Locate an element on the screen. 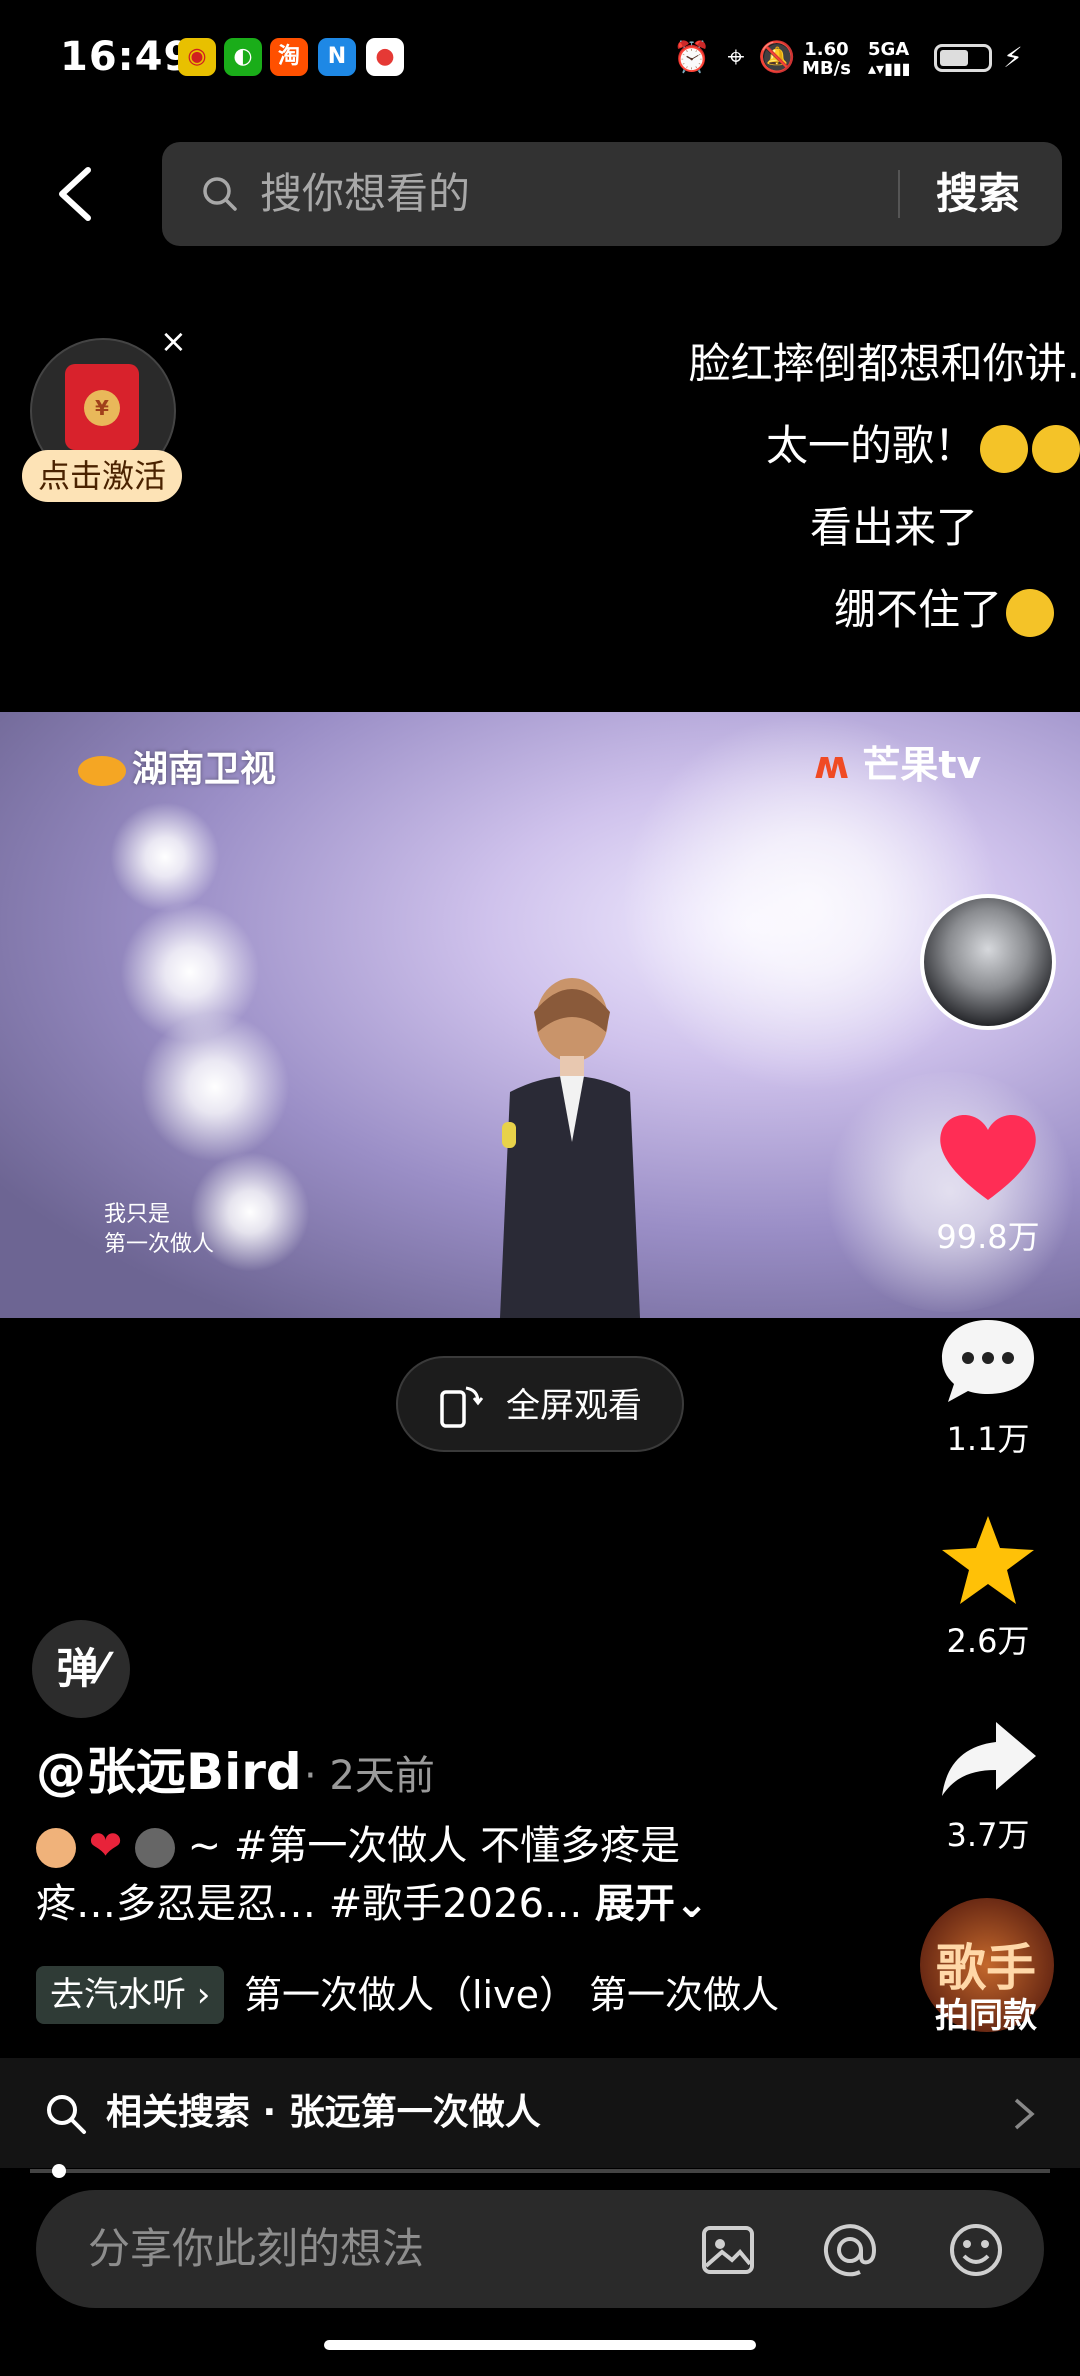  lyric-line: 看出来了 is located at coordinates (893, 527).